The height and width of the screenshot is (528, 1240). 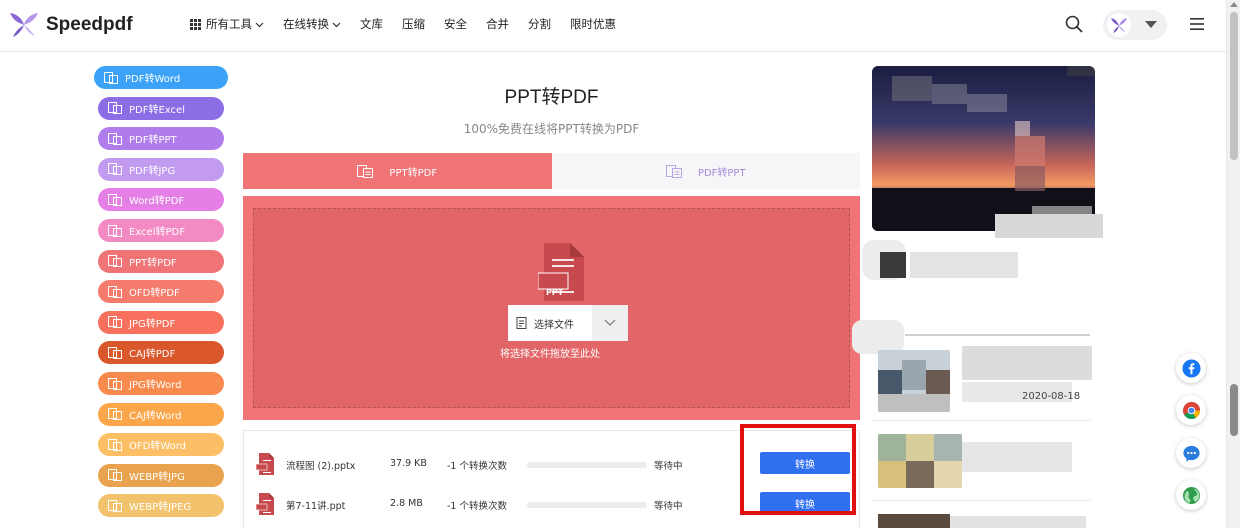 I want to click on sidebar-item: JPG转PDF, so click(x=161, y=322).